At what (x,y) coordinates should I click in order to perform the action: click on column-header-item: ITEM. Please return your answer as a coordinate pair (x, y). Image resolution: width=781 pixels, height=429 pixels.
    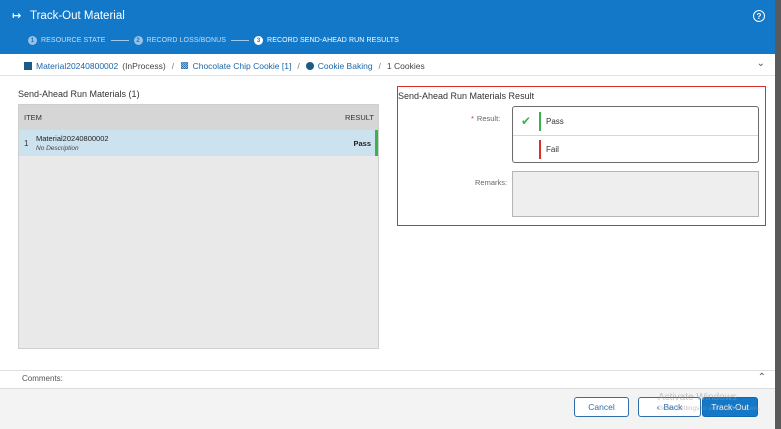
    Looking at the image, I should click on (33, 117).